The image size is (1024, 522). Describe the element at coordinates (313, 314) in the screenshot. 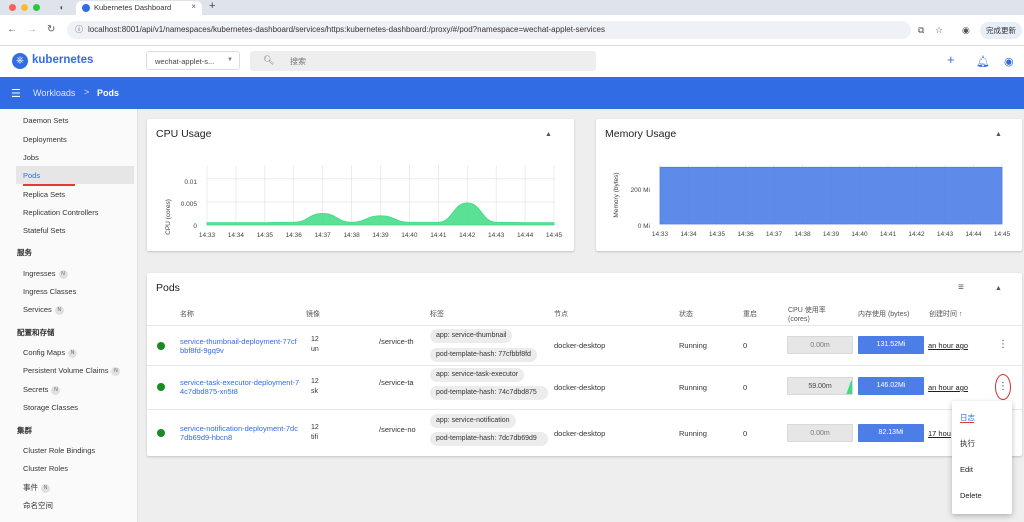

I see `column-header-image: 镜像` at that location.